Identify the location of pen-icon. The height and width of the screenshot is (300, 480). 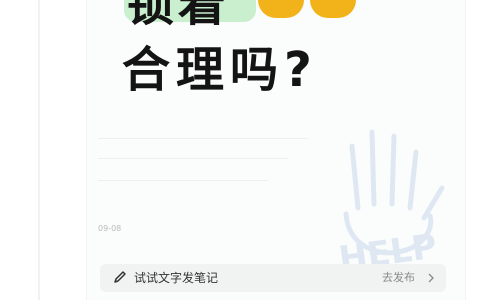
(120, 277).